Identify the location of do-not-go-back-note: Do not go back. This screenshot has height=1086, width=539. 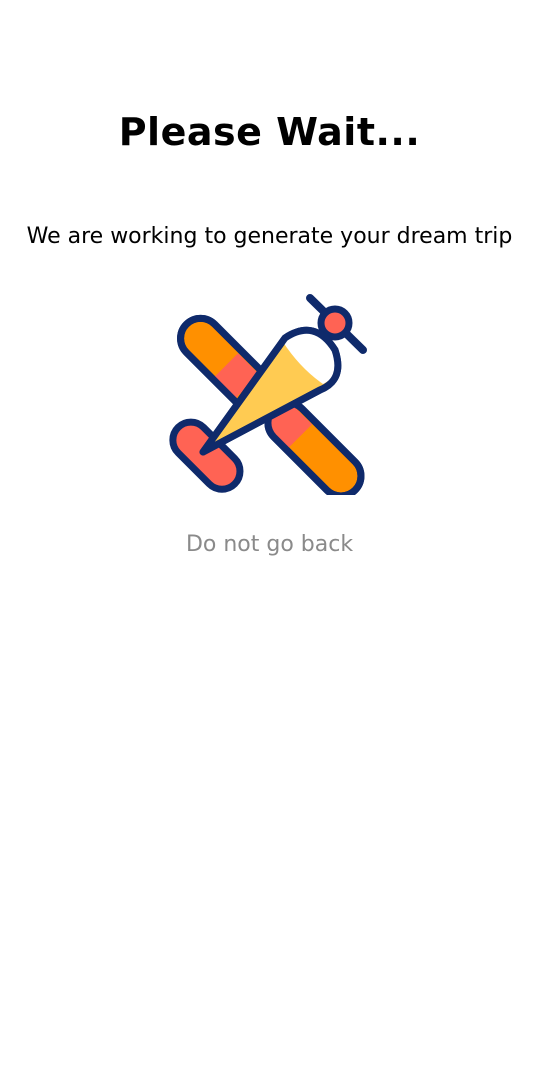
(269, 544).